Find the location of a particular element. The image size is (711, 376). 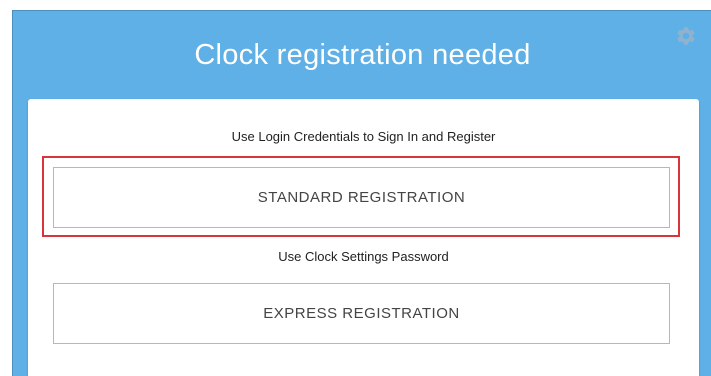

express-registration-button: EXPRESS REGISTRATION is located at coordinates (361, 313).